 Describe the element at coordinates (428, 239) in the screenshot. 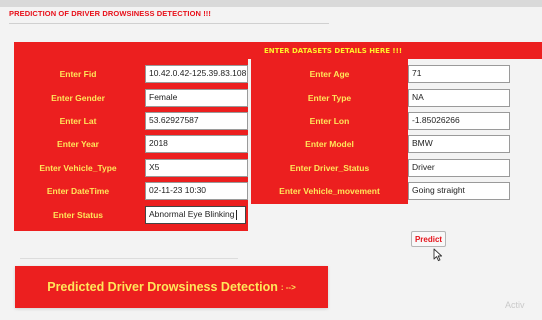

I see `predict-button: Predict` at that location.